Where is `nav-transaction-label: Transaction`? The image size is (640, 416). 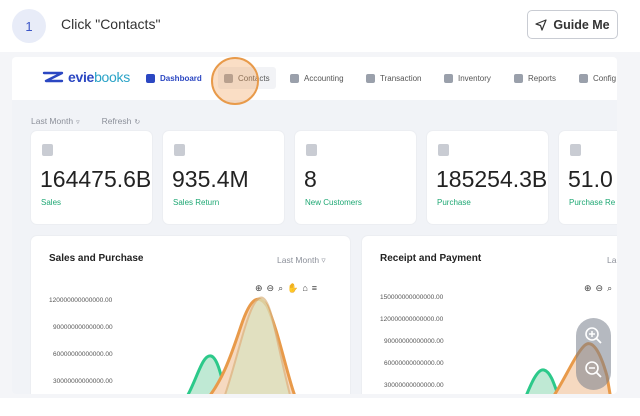
nav-transaction-label: Transaction is located at coordinates (401, 78).